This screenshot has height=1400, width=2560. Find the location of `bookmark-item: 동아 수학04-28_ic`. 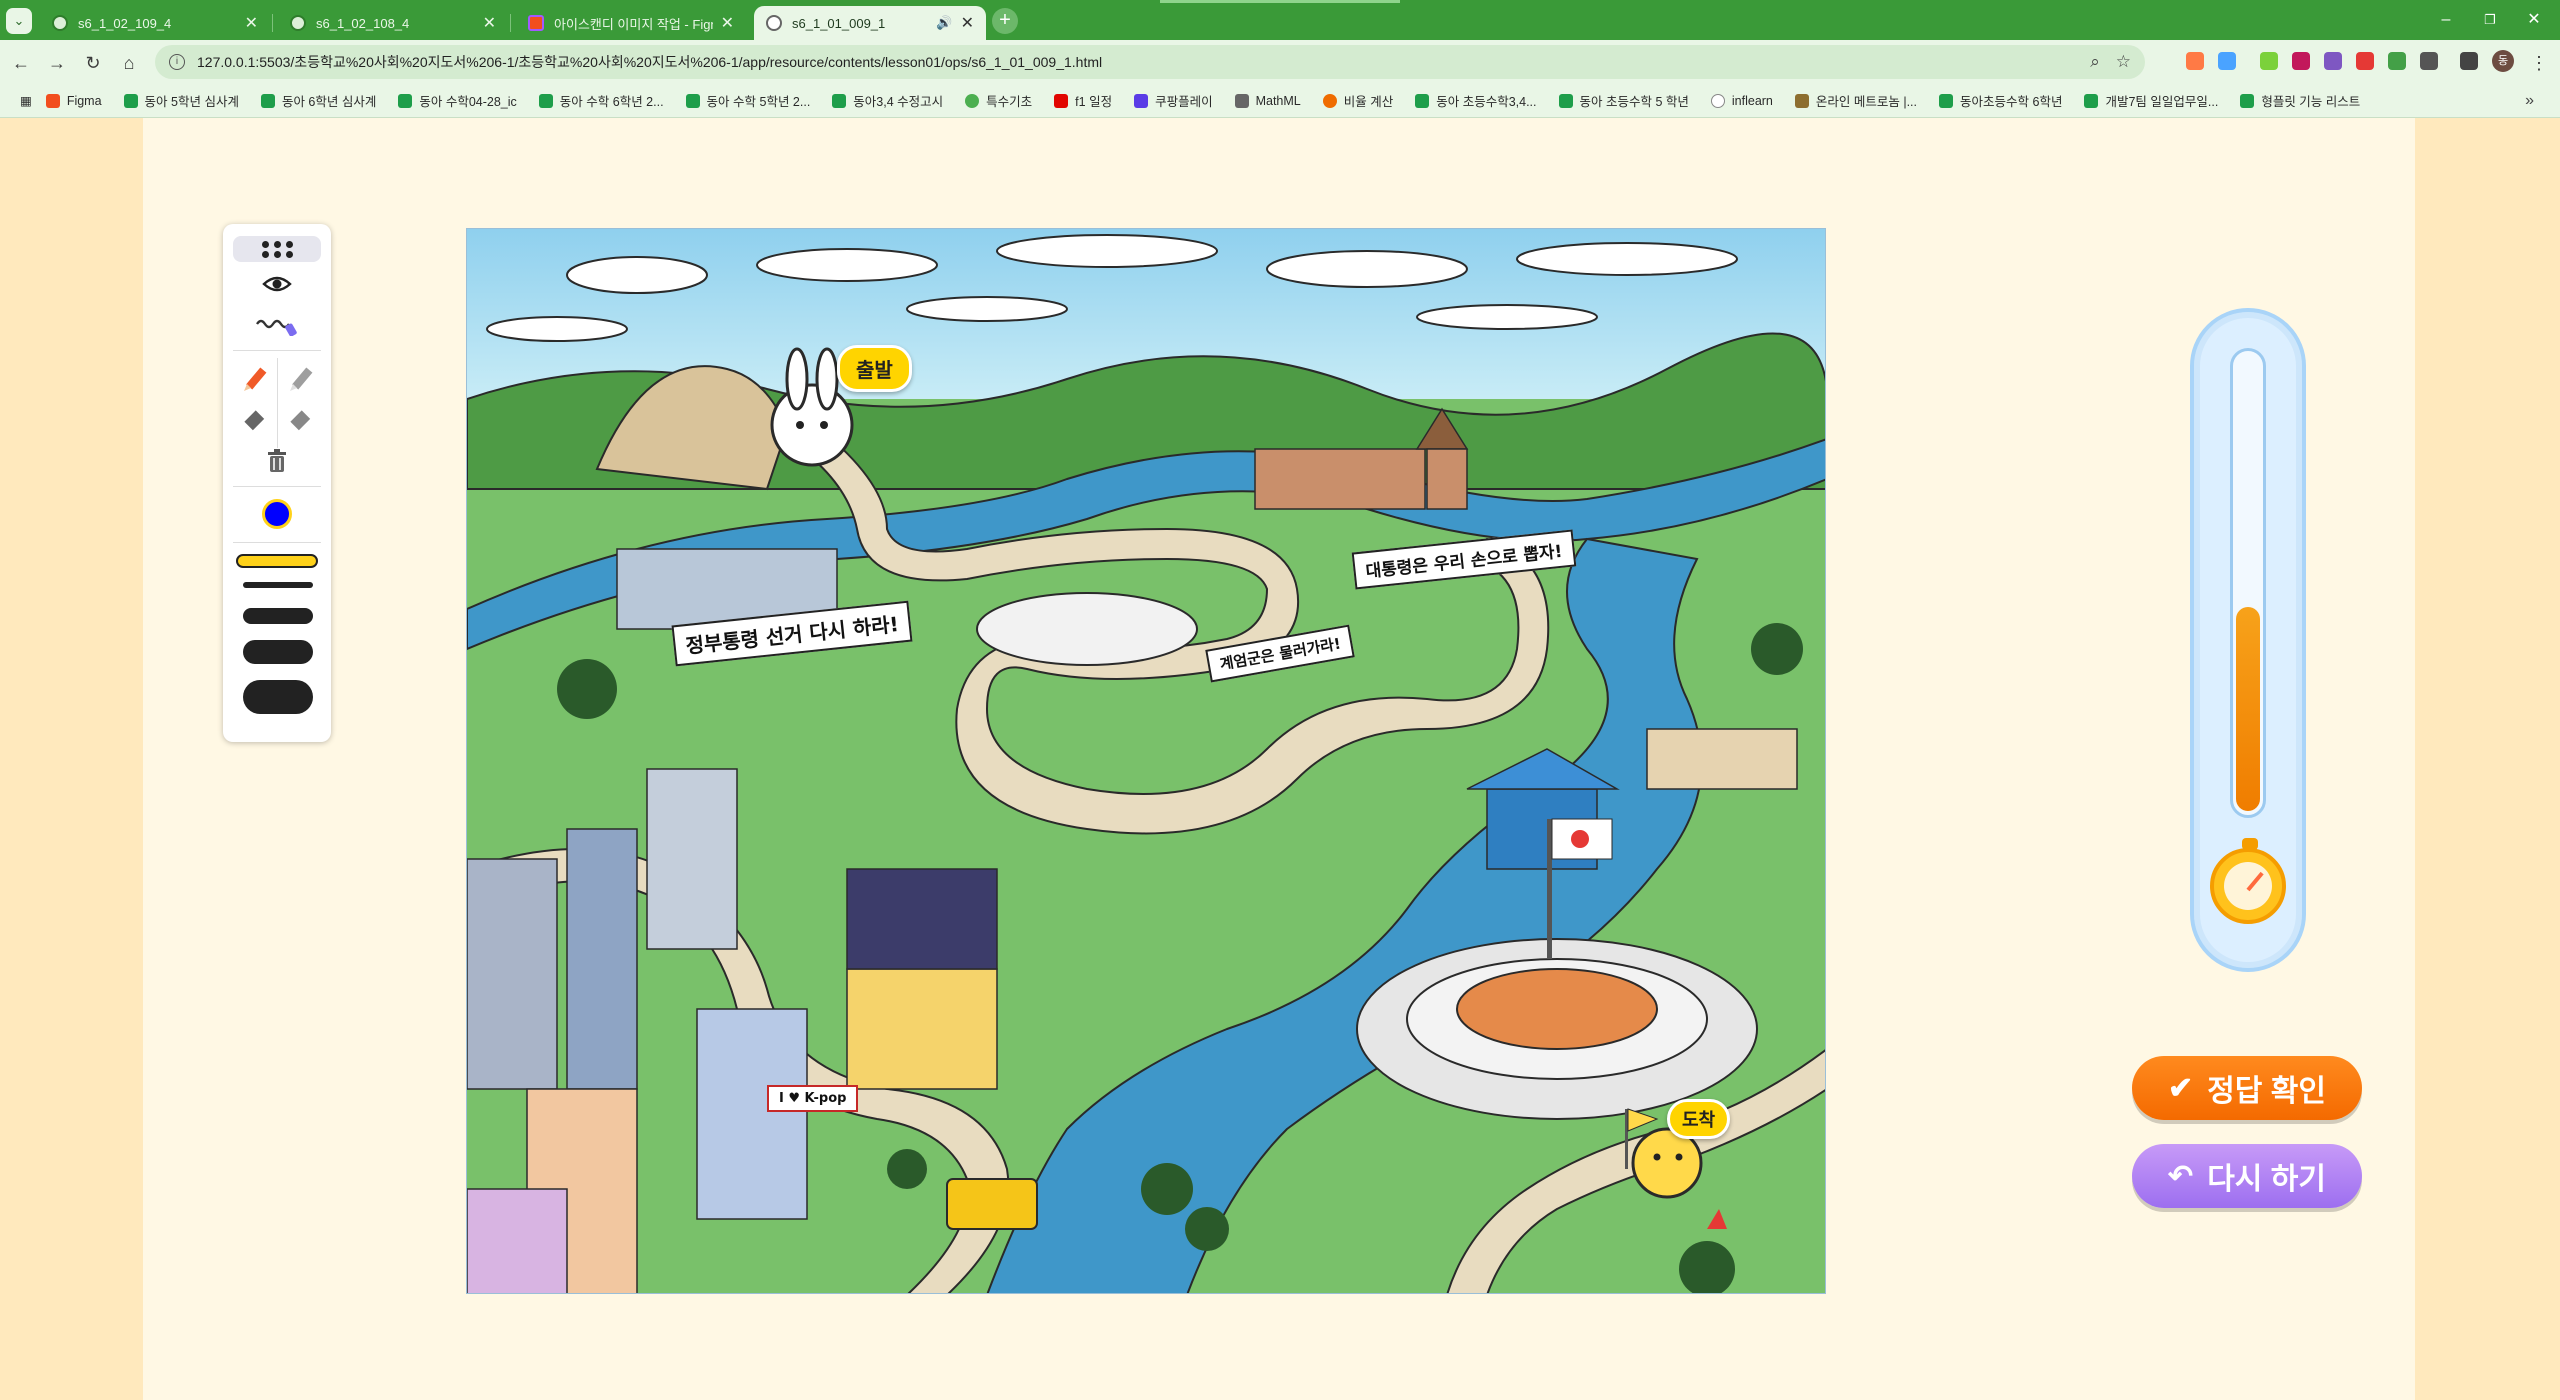

bookmark-item: 동아 수학04-28_ic is located at coordinates (457, 100).